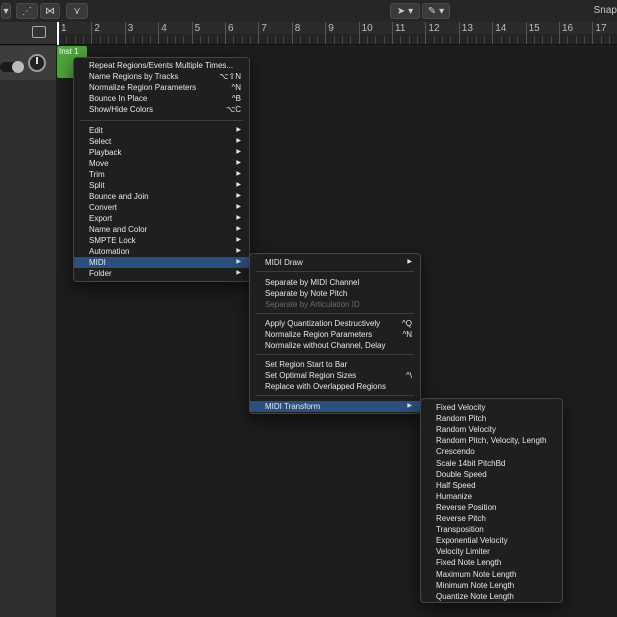 Image resolution: width=617 pixels, height=617 pixels. Describe the element at coordinates (491, 496) in the screenshot. I see `menu-item-humanize: Humanize` at that location.